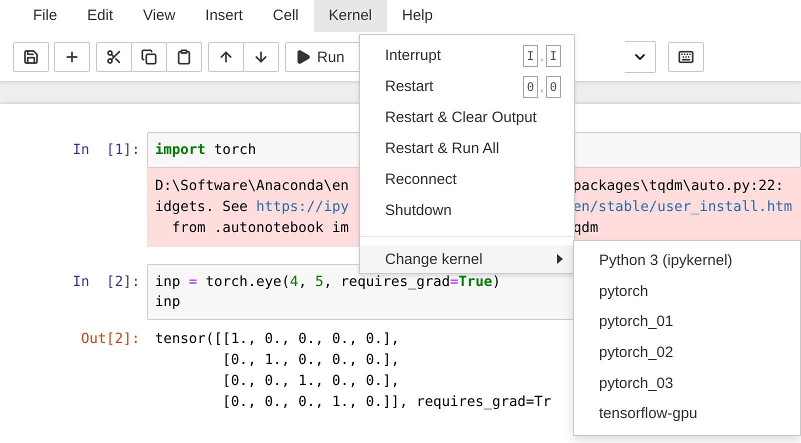 The height and width of the screenshot is (443, 801). Describe the element at coordinates (252, 207) in the screenshot. I see `error-text: idgets. See https://ipy` at that location.